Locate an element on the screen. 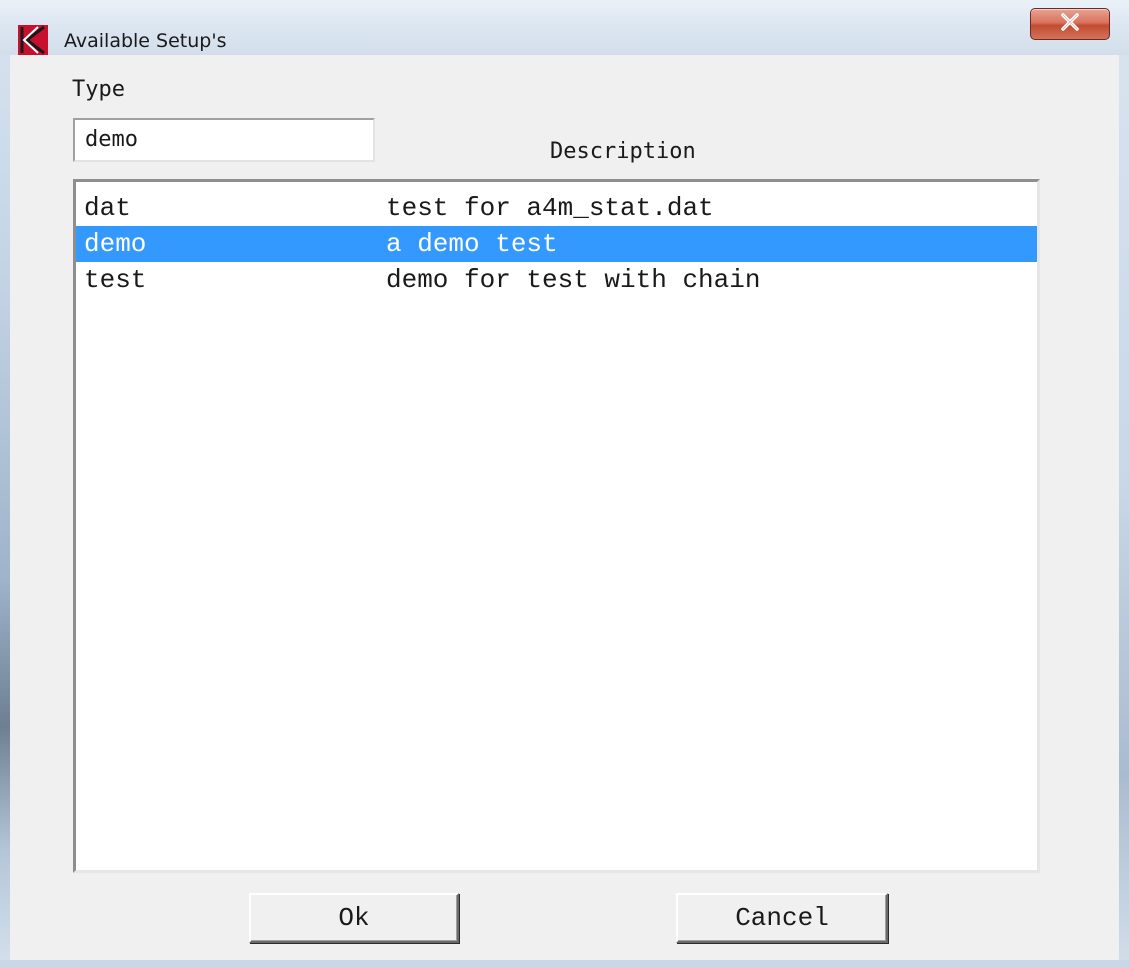 This screenshot has height=968, width=1129. setup-description-cell: test for a4m_stat.dat is located at coordinates (550, 208).